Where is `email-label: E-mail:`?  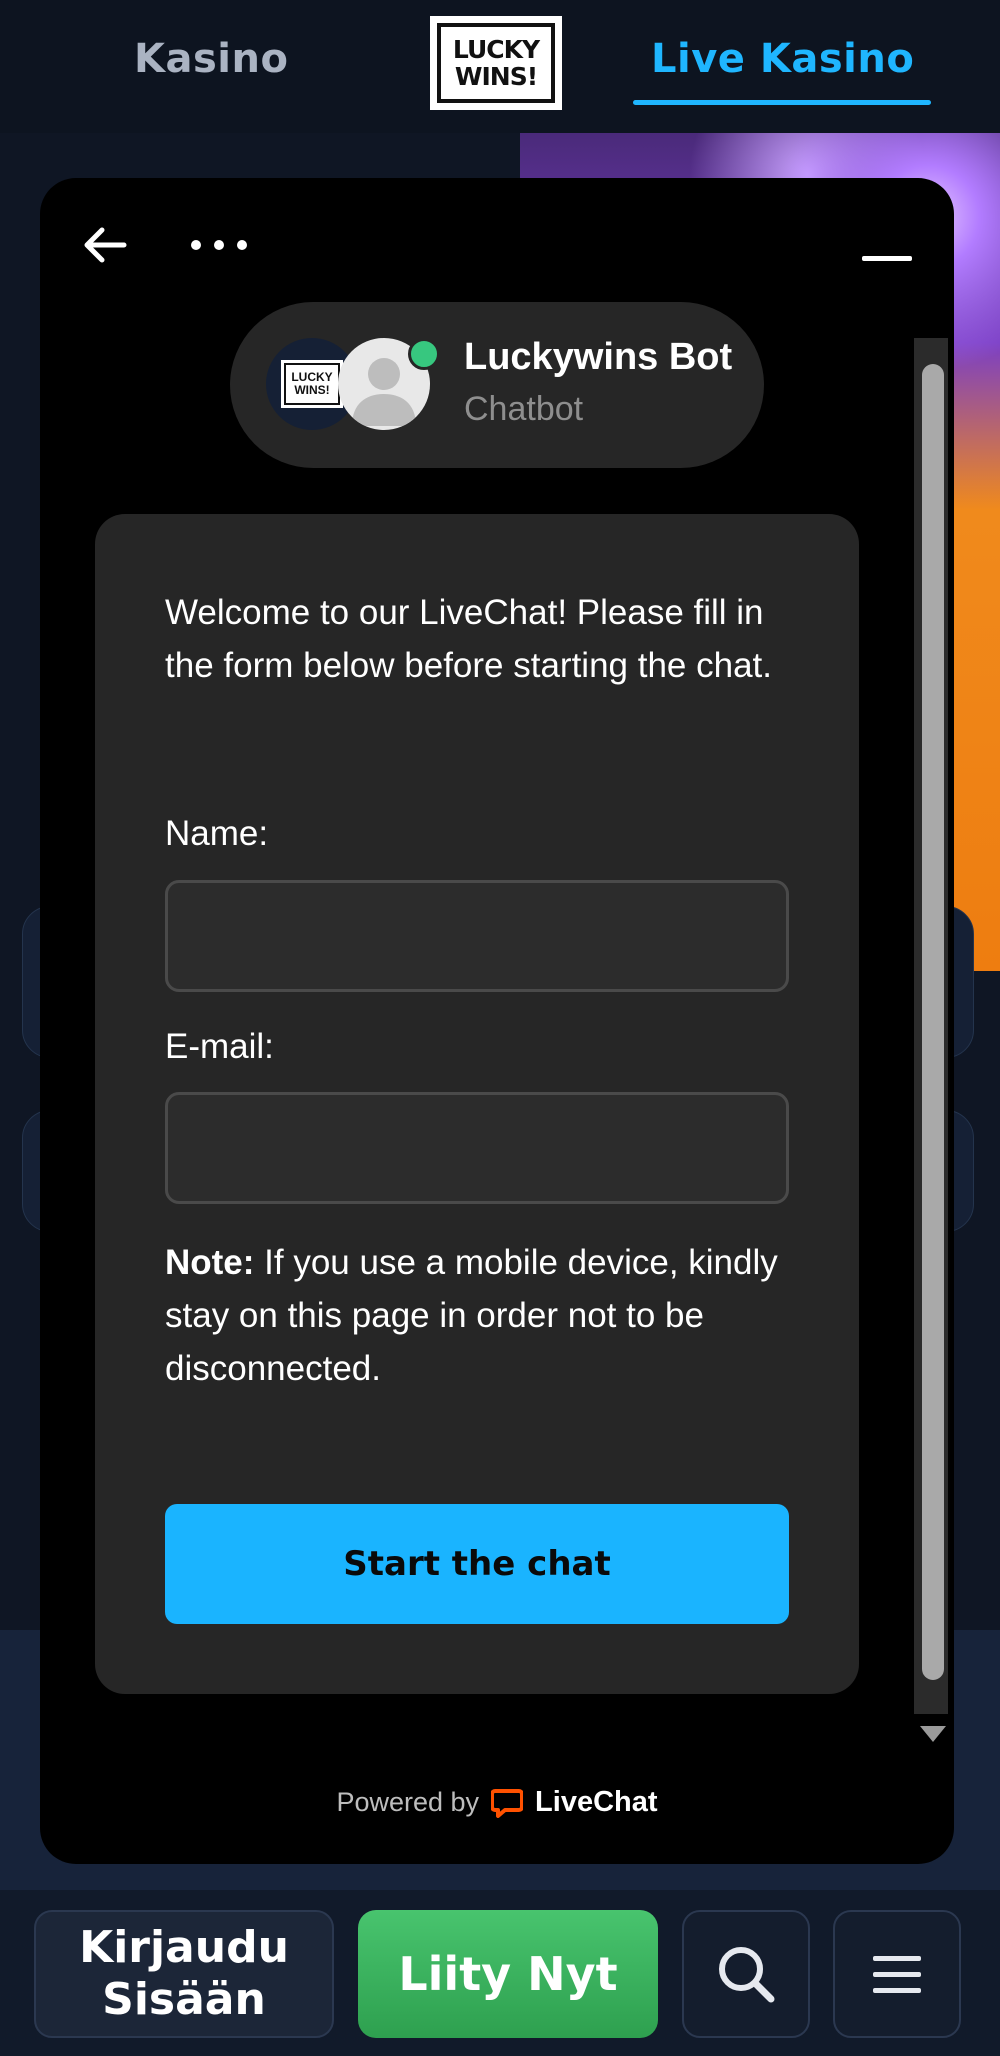
email-label: E-mail: is located at coordinates (219, 1046).